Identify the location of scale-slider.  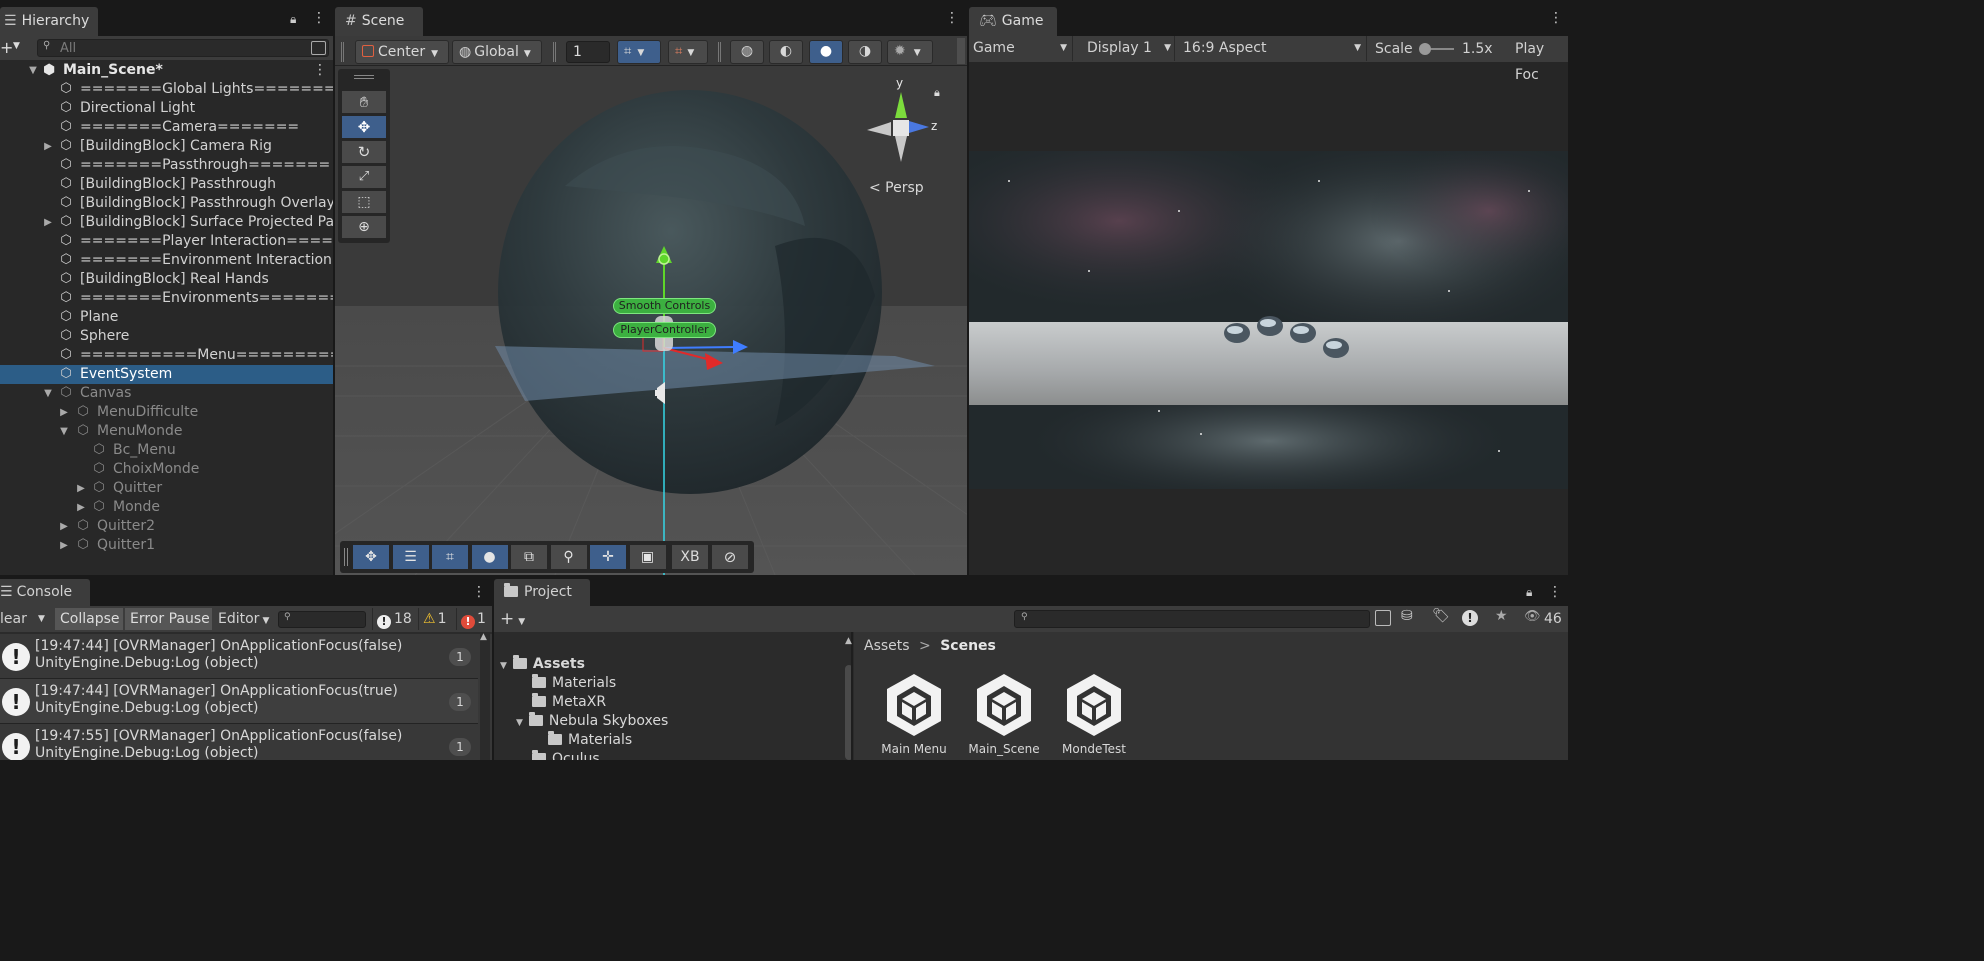
(1436, 49).